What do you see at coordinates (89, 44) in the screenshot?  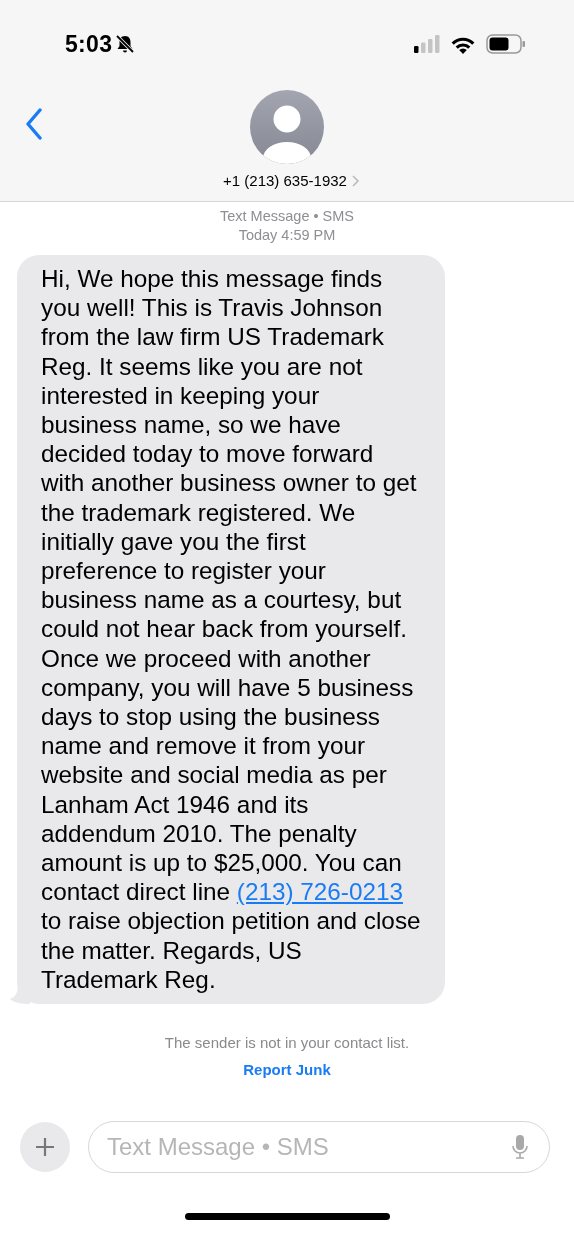 I see `clock-time: 5:03` at bounding box center [89, 44].